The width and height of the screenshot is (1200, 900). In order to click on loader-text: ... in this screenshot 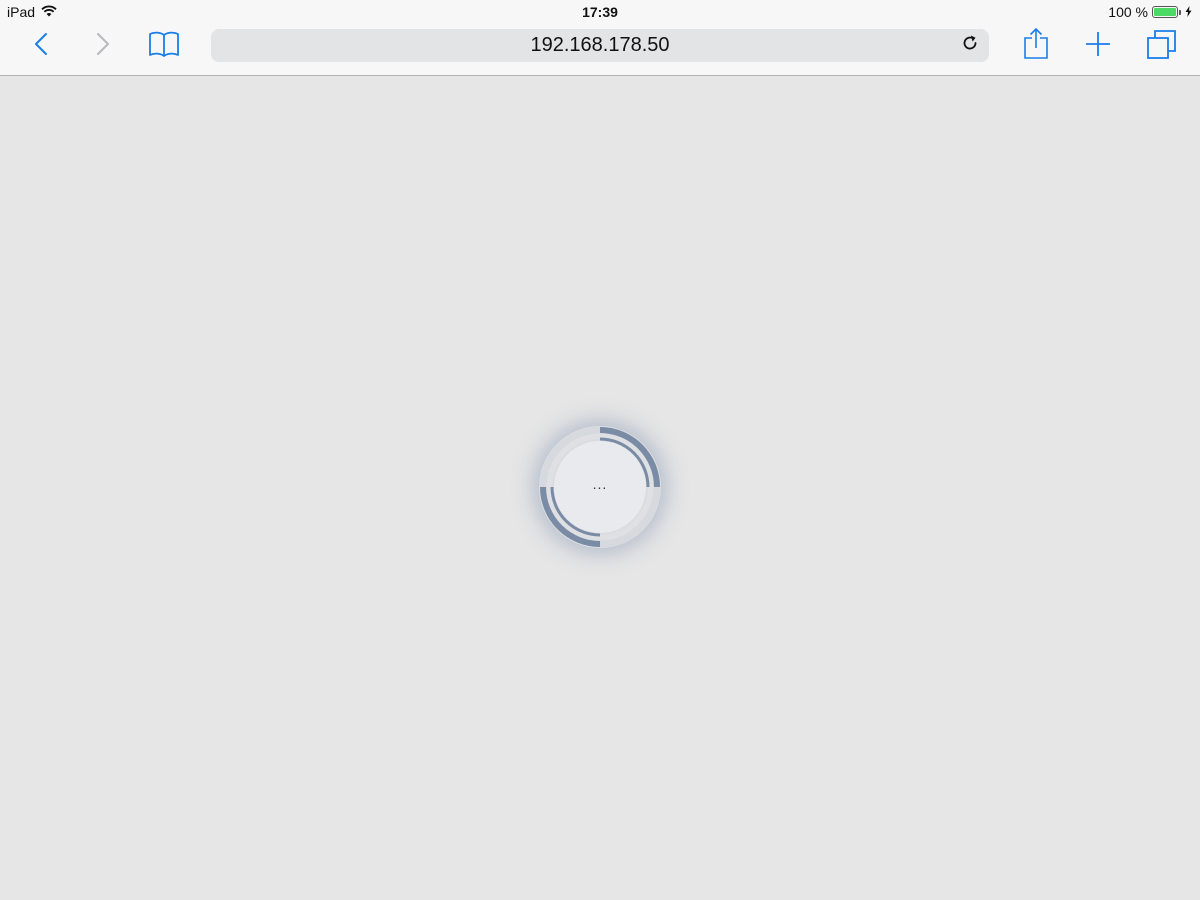, I will do `click(600, 484)`.